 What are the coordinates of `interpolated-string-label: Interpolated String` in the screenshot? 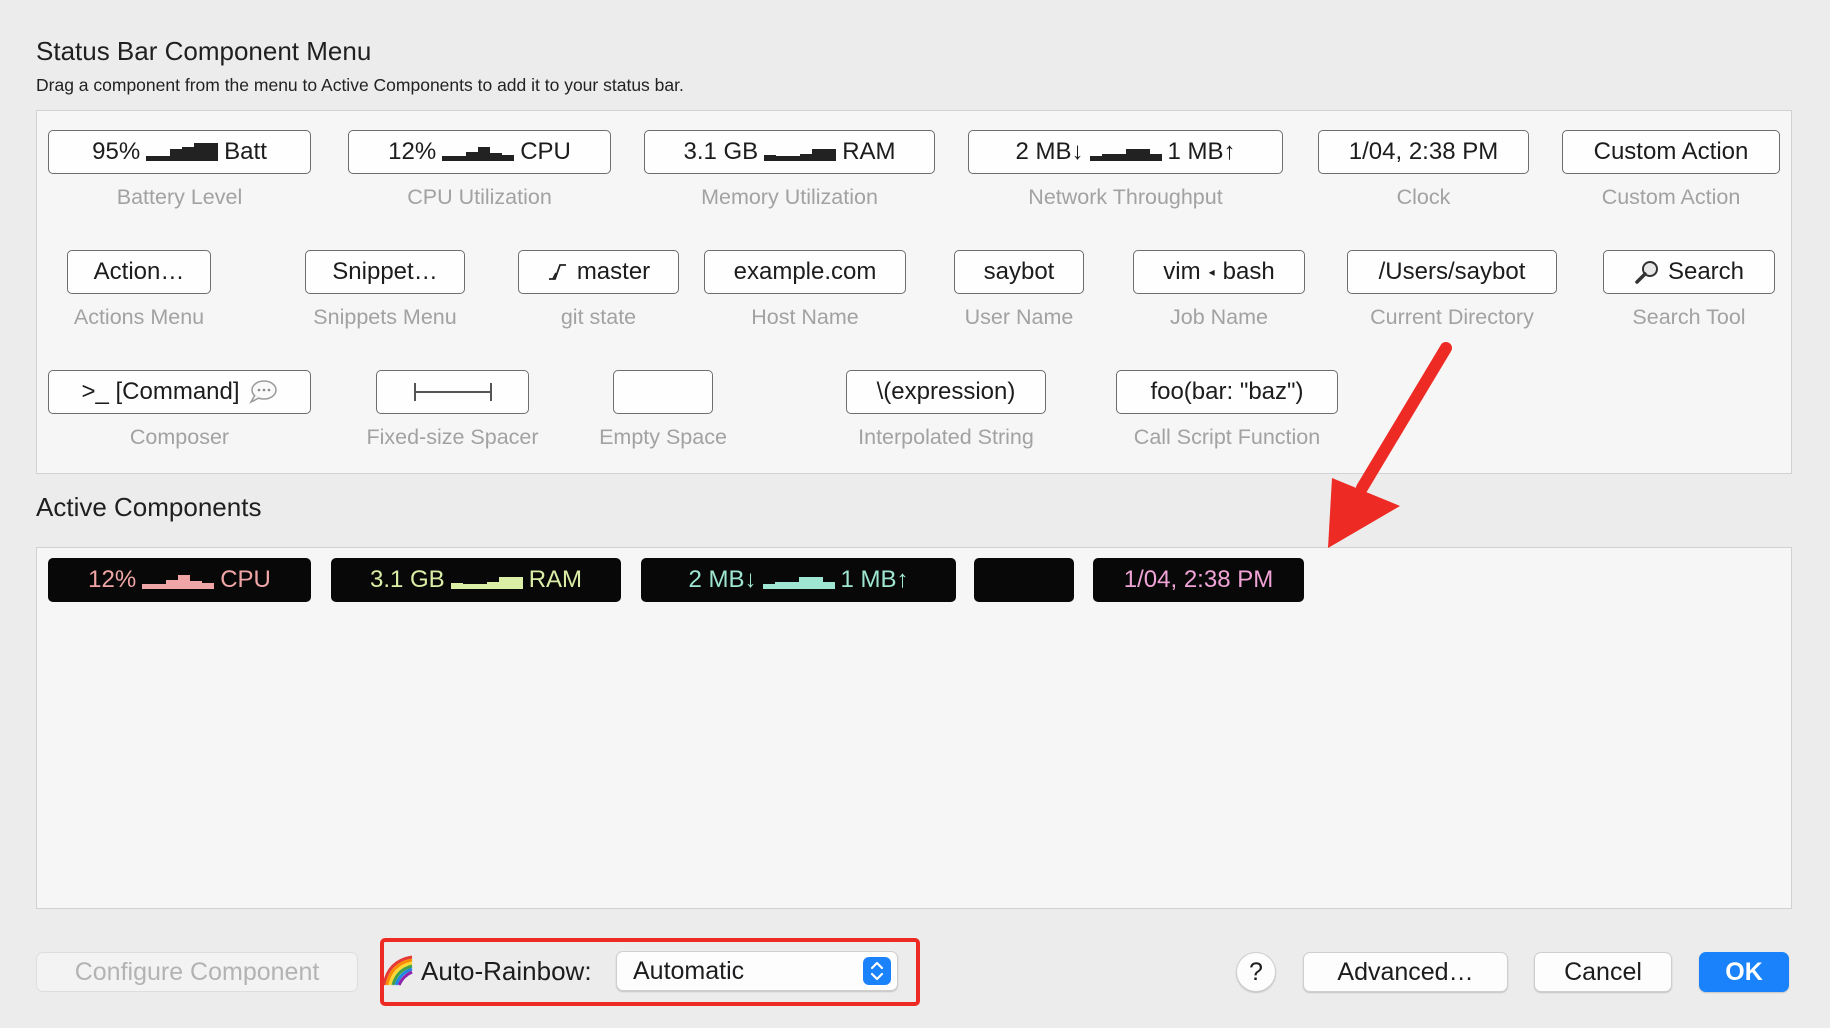 It's located at (946, 437).